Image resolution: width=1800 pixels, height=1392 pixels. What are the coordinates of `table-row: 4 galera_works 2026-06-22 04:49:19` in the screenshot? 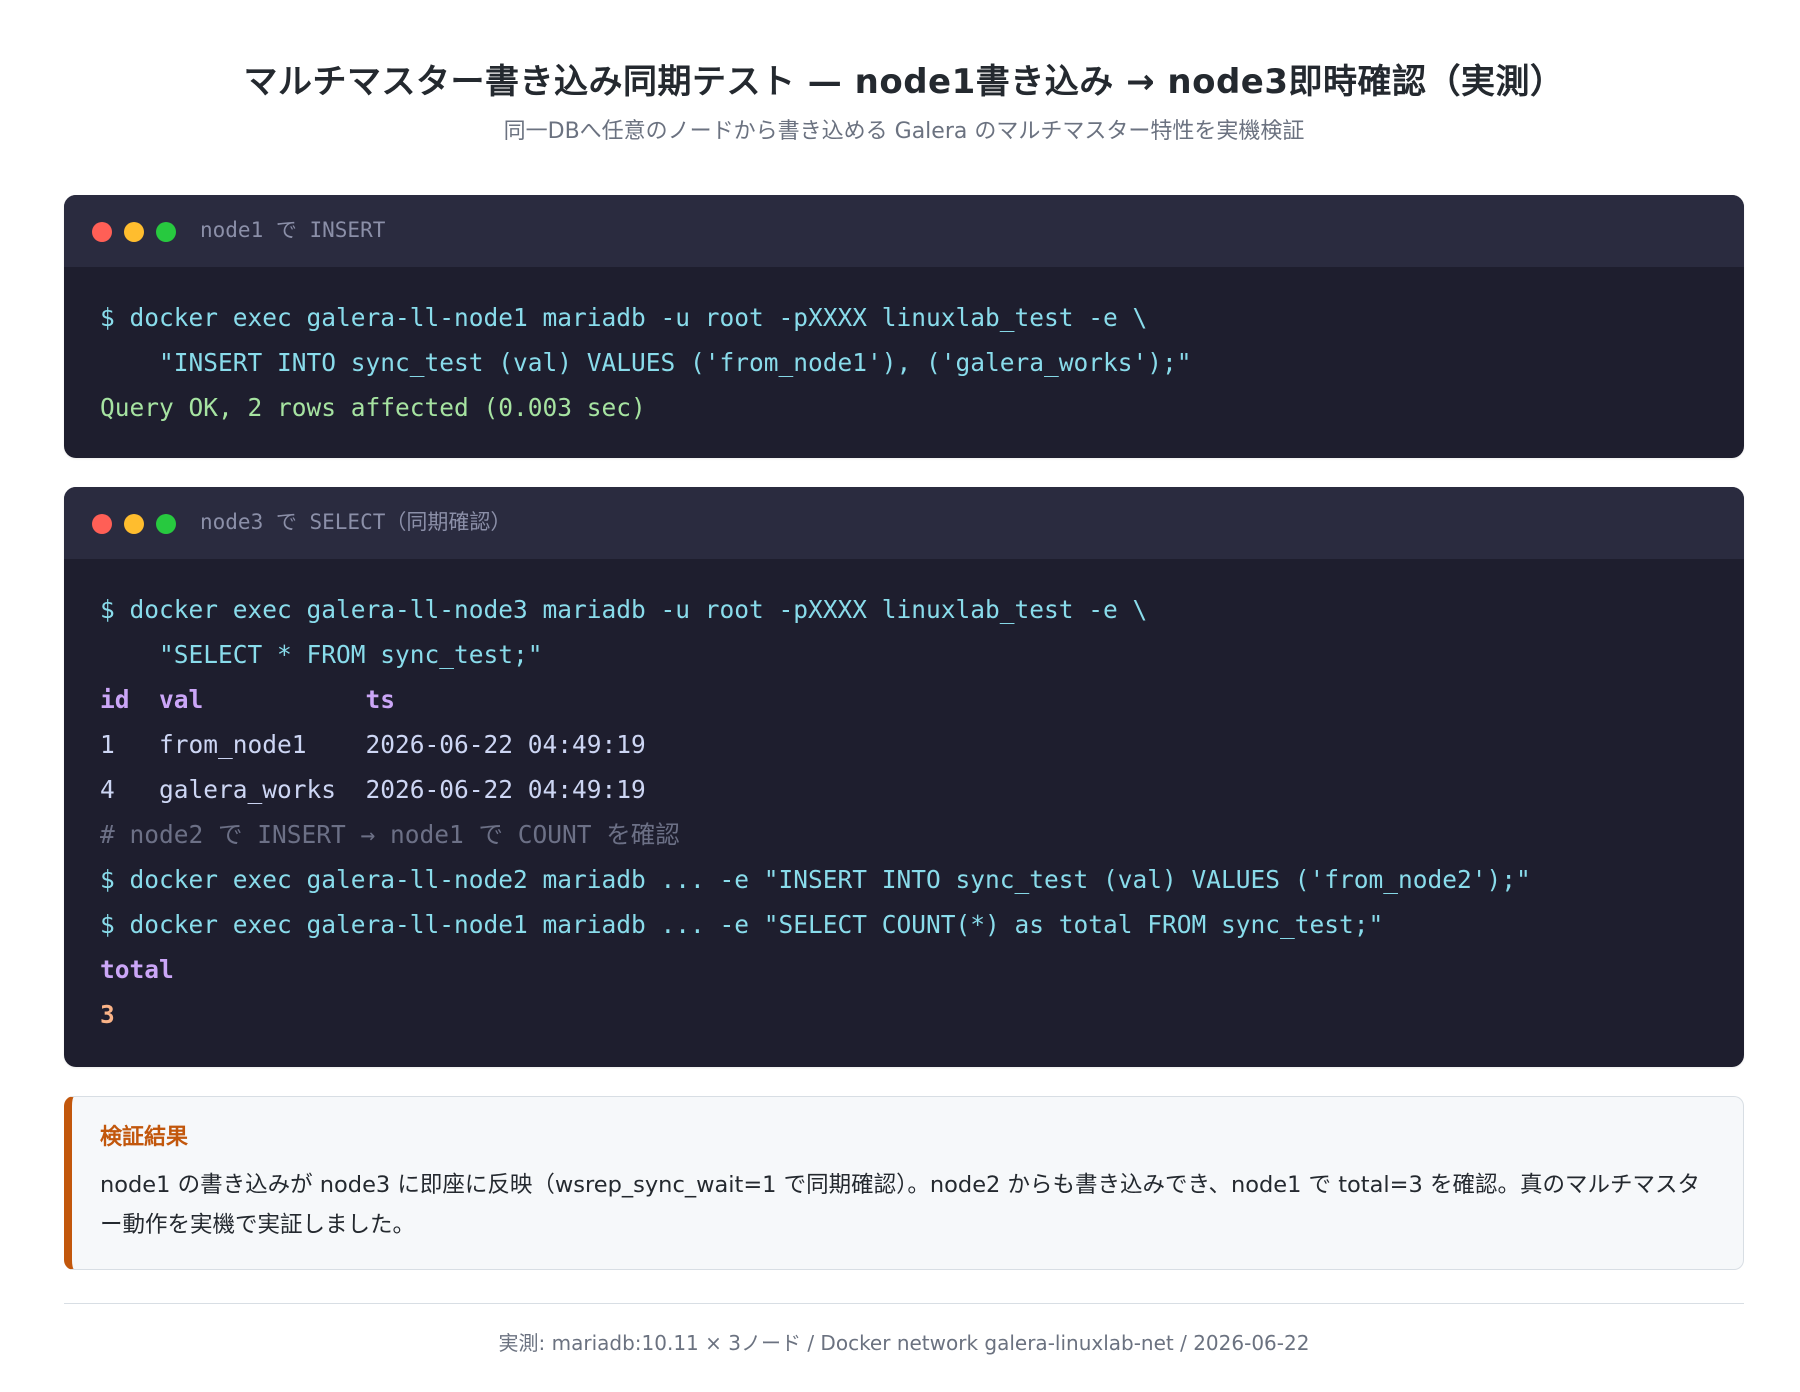 It's located at (373, 789).